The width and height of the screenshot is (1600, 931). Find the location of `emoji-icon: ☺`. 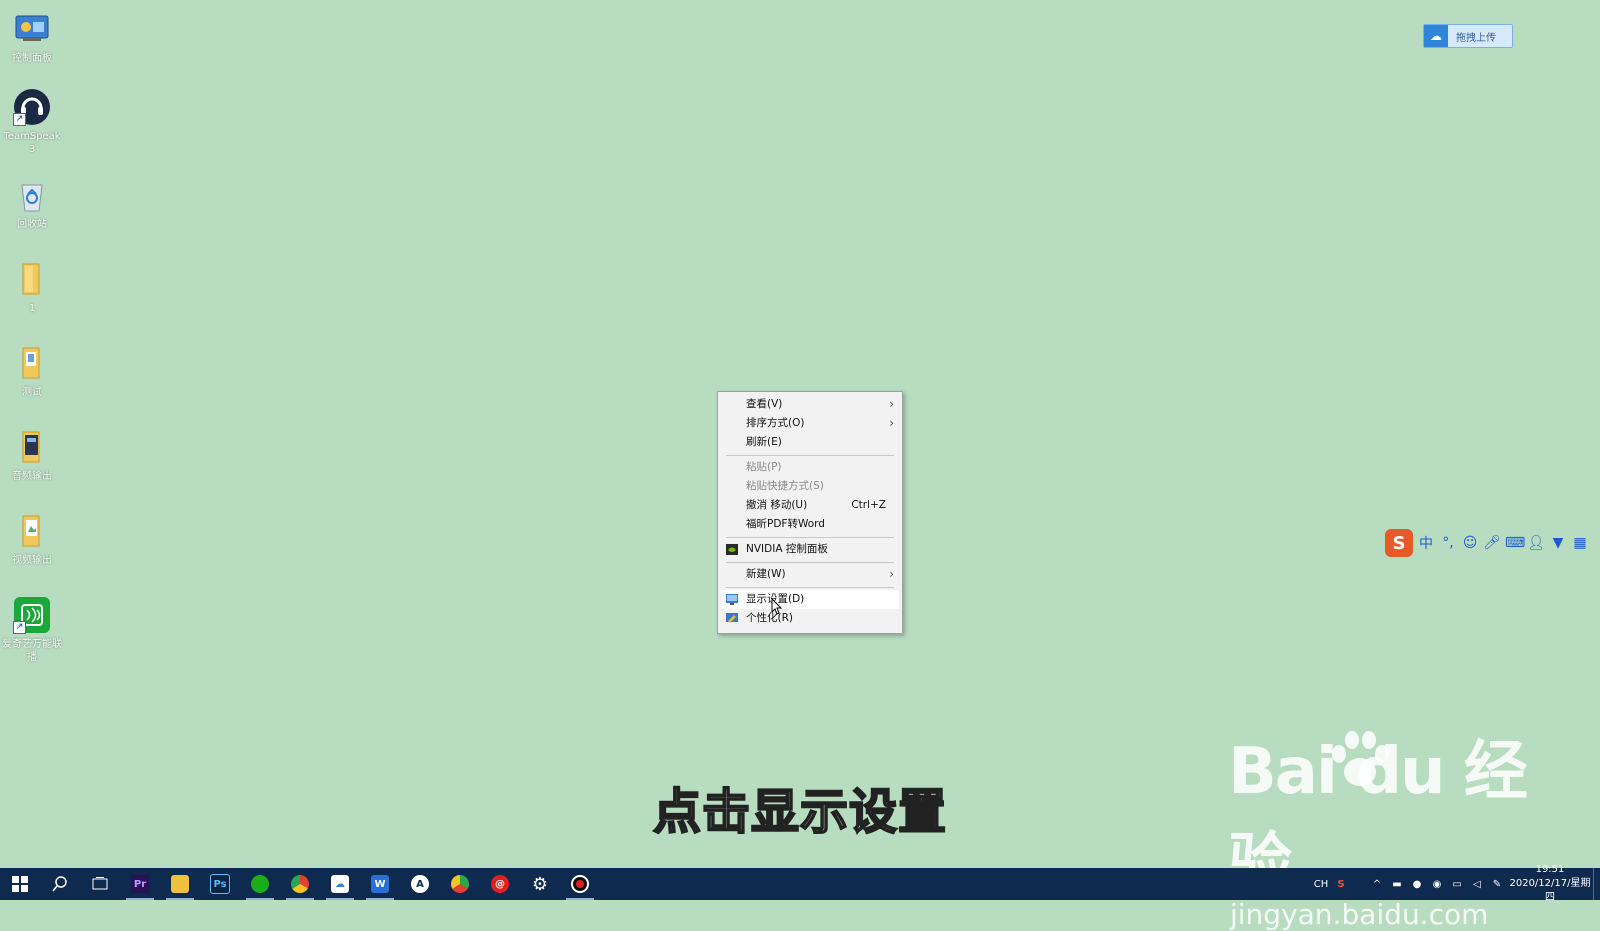

emoji-icon: ☺ is located at coordinates (1470, 543).